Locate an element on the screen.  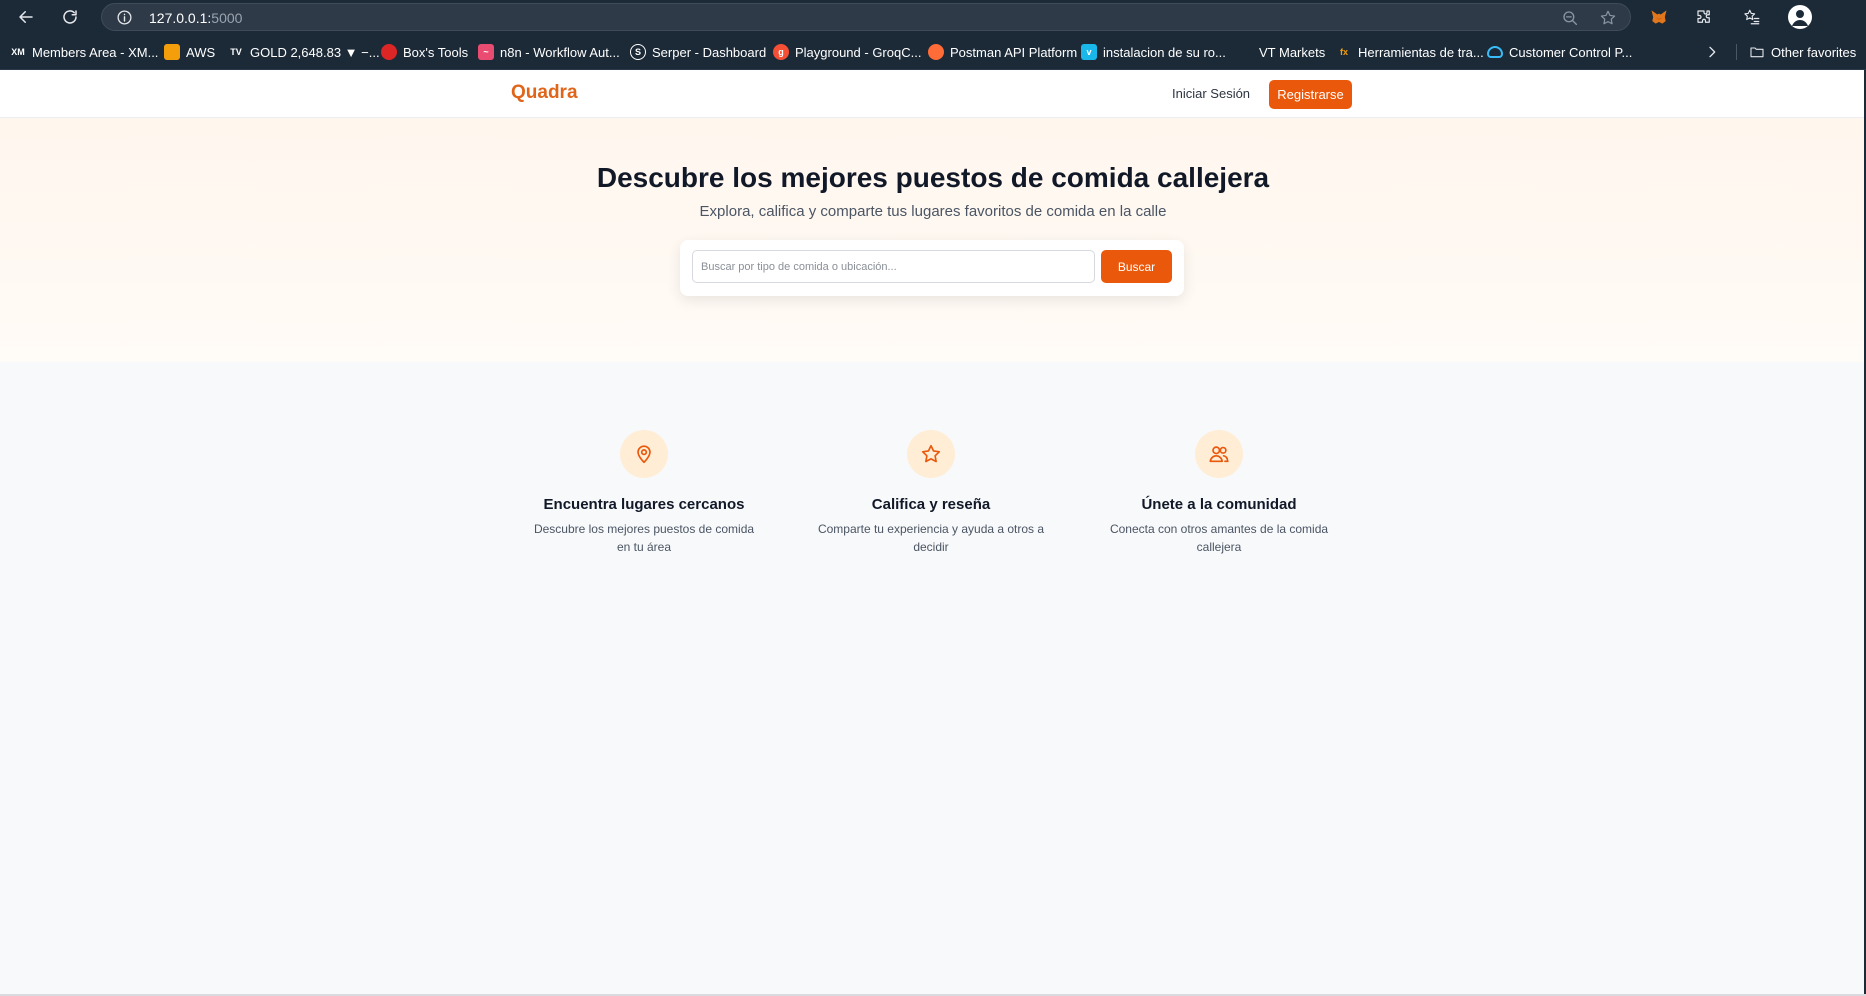
search-button: Buscar is located at coordinates (1136, 266).